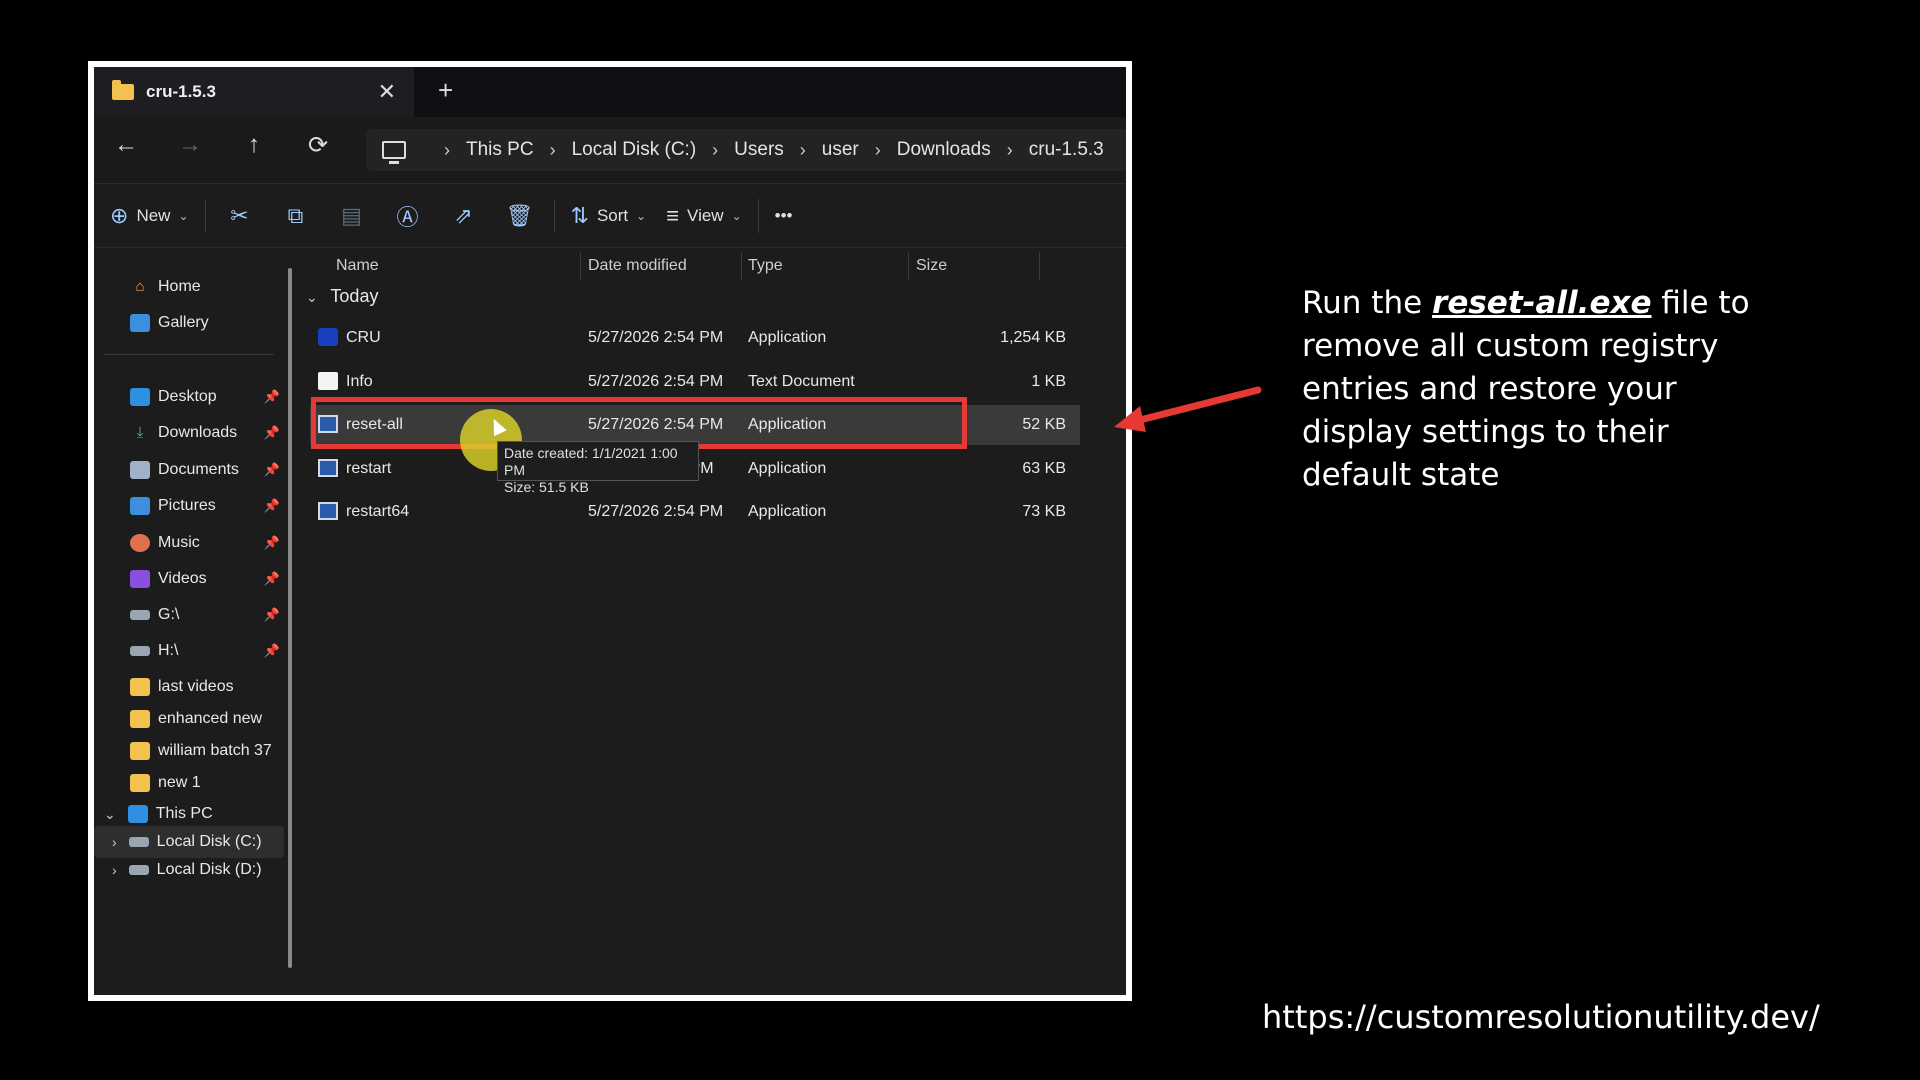  Describe the element at coordinates (205, 323) in the screenshot. I see `sidebar-item-gallery: Gallery` at that location.